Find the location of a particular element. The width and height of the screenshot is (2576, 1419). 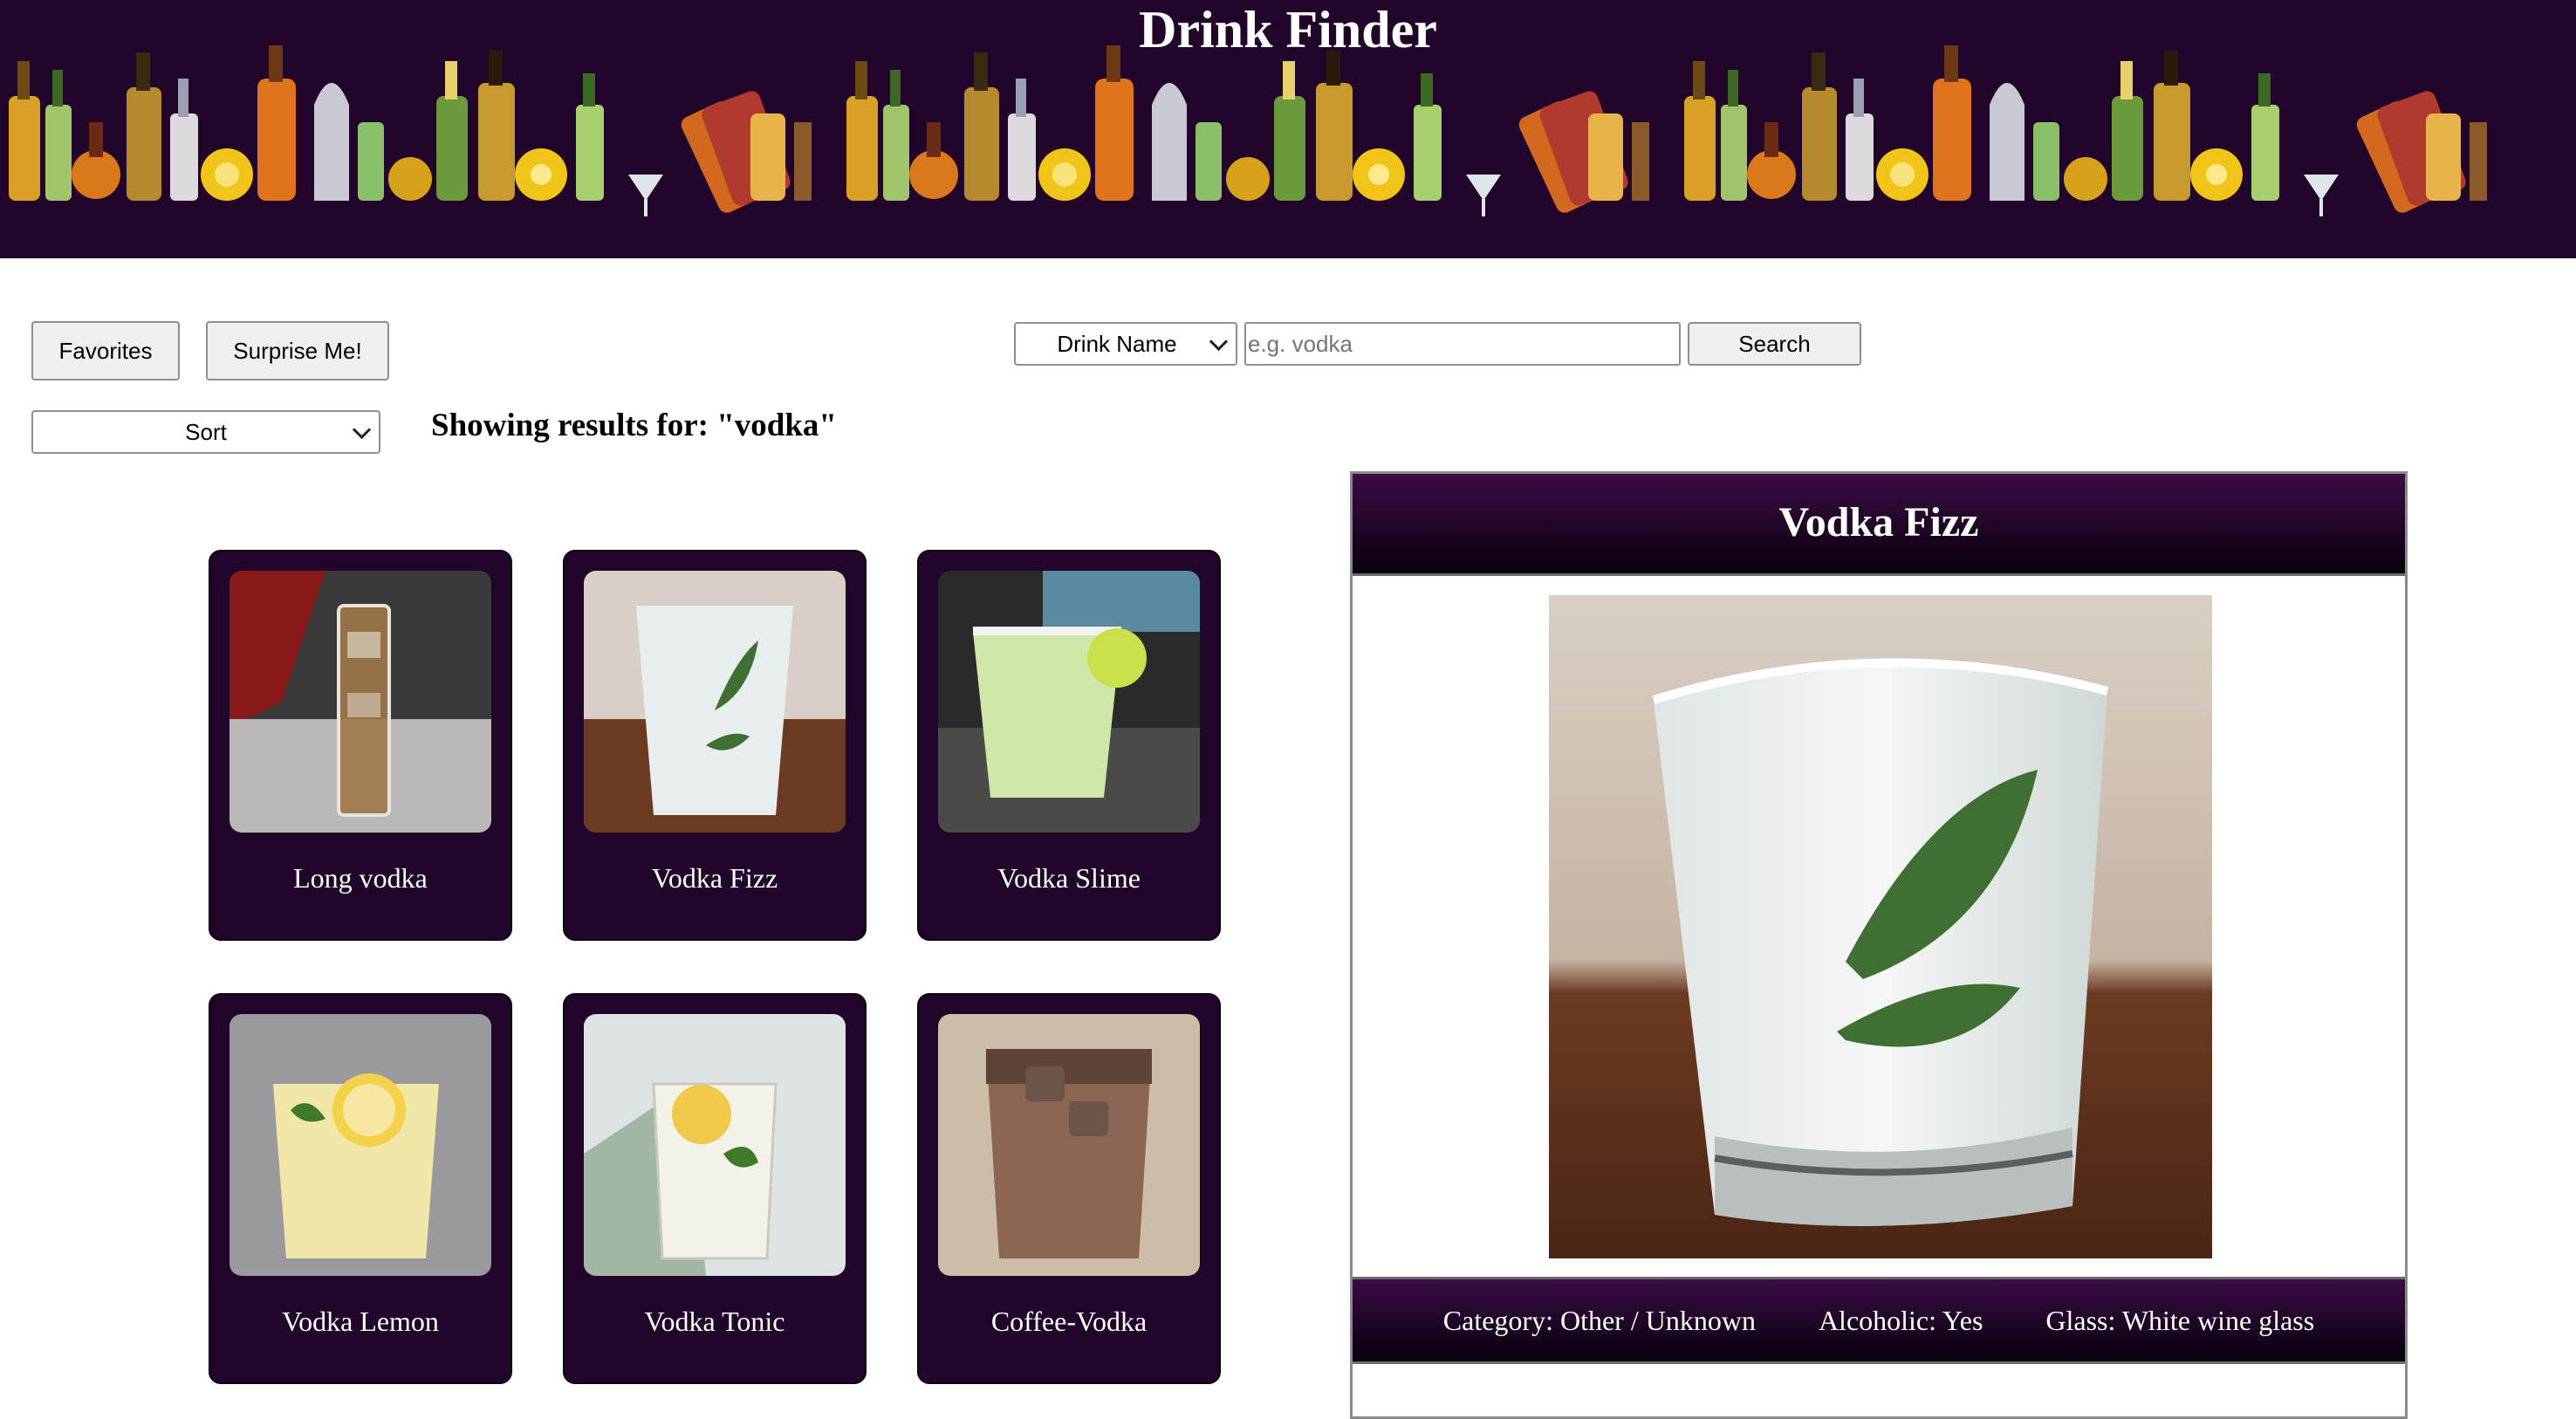

drink-name: Vodka Lemon is located at coordinates (361, 1321).